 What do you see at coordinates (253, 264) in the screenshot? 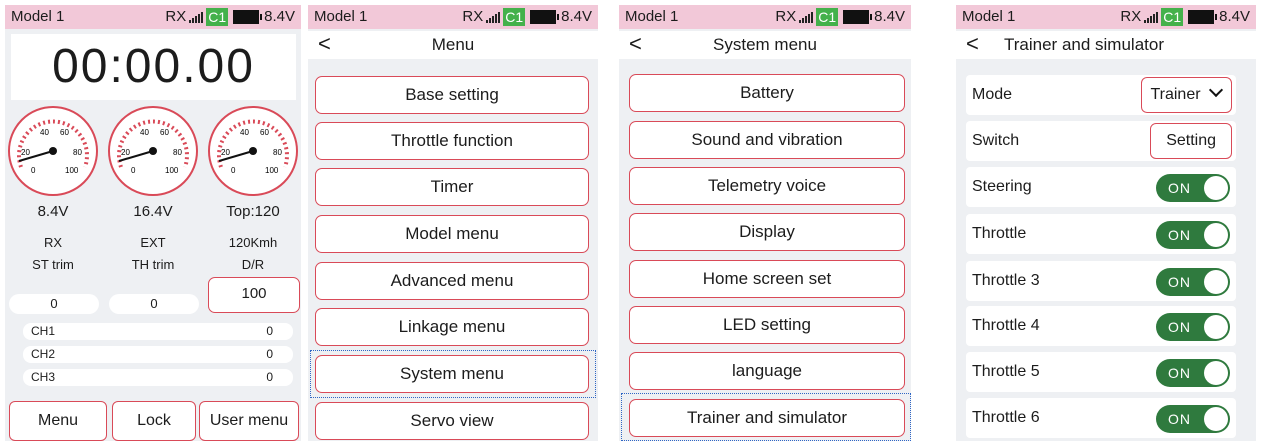
I see `dr-label: D/R` at bounding box center [253, 264].